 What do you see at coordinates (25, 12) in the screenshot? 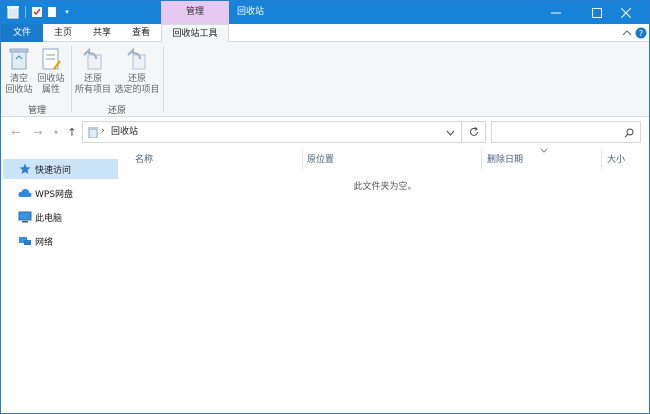
I see `divider` at bounding box center [25, 12].